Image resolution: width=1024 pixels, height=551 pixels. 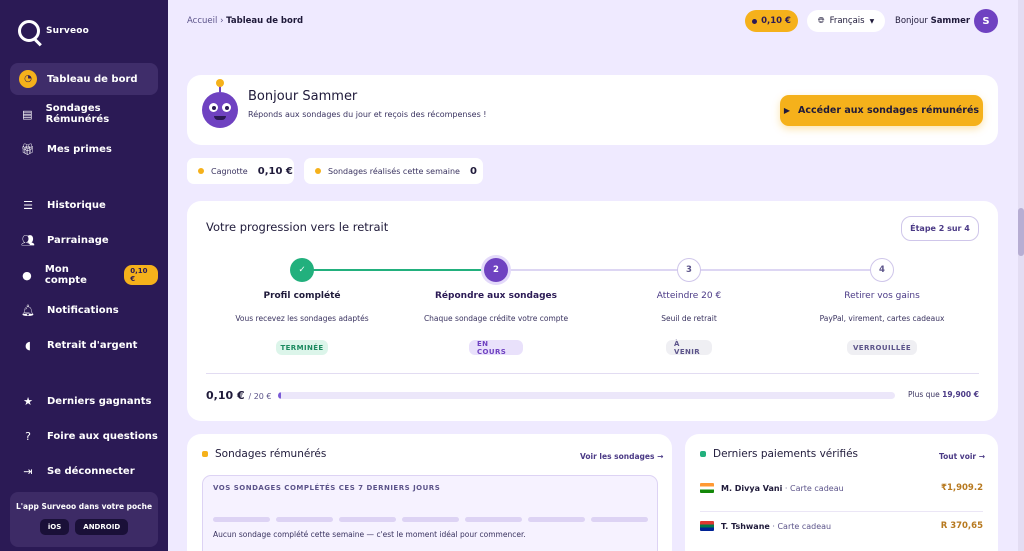 What do you see at coordinates (240, 171) in the screenshot?
I see `stat-wallet: Cagnotte 0,10 €` at bounding box center [240, 171].